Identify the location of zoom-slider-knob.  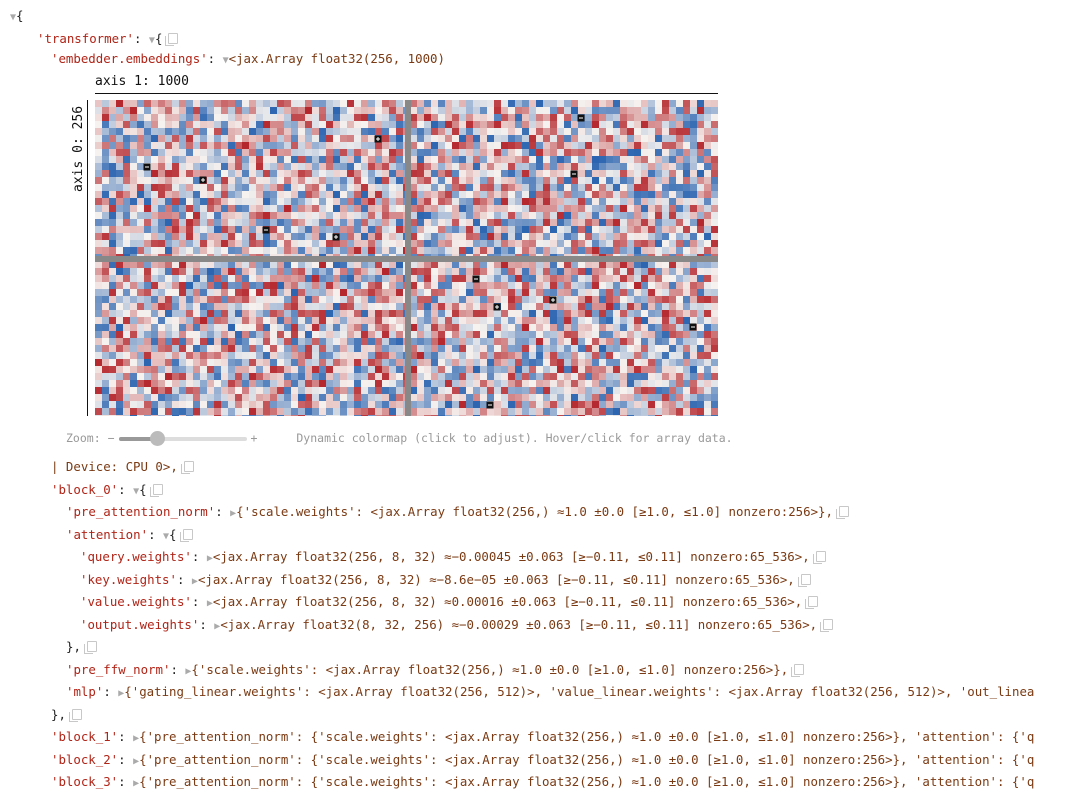
(157, 438).